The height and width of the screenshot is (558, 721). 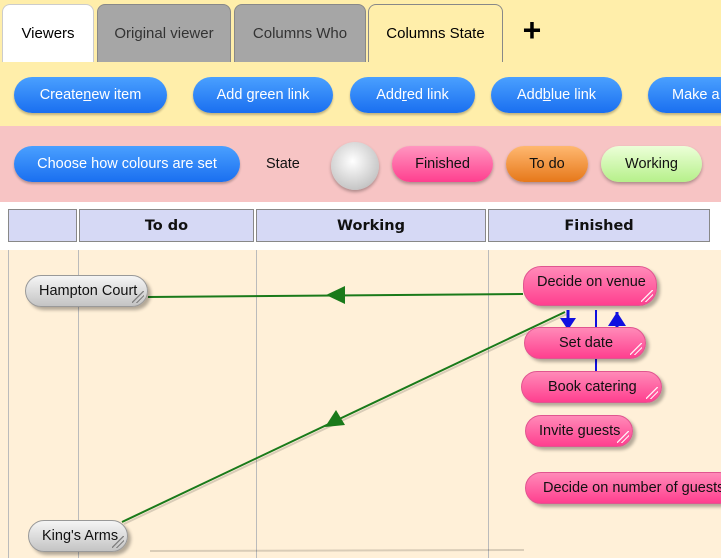 I want to click on item-label: Decide on venue, so click(x=591, y=282).